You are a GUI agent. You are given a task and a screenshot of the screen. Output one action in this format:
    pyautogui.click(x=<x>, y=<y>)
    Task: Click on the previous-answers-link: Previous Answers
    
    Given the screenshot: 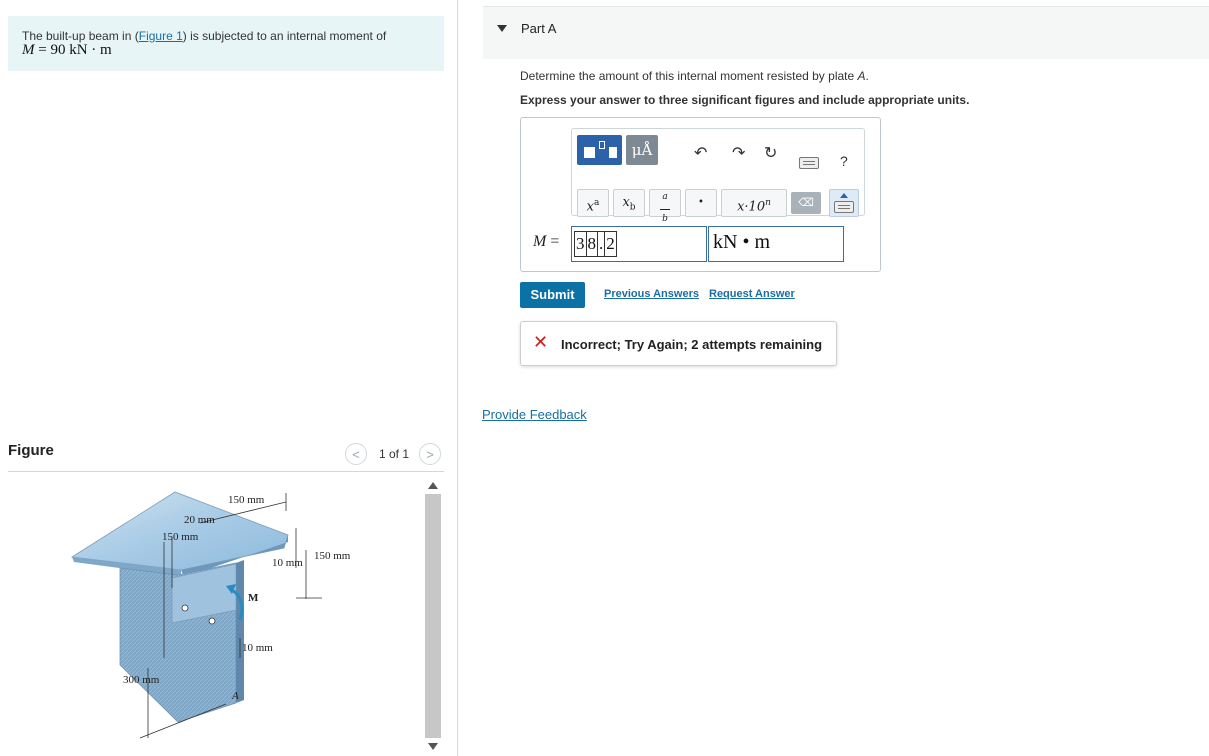 What is the action you would take?
    pyautogui.click(x=651, y=294)
    